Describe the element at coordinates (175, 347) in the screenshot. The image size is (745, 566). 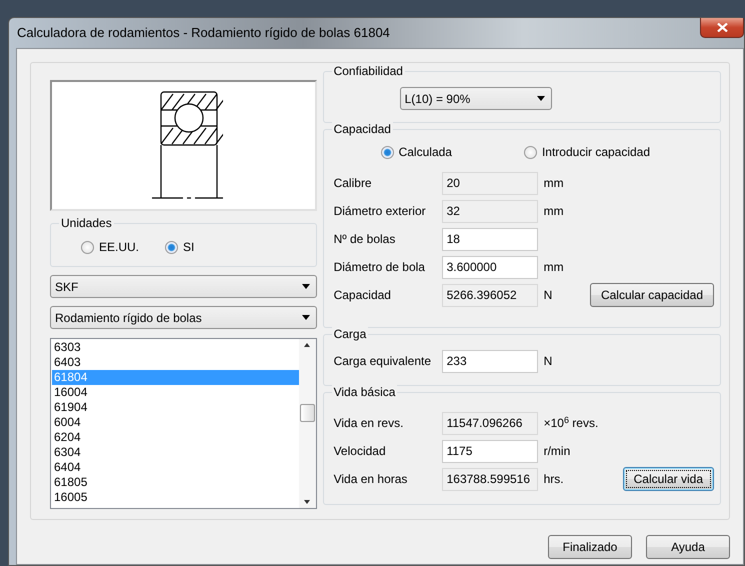
I see `list-item: 6303` at that location.